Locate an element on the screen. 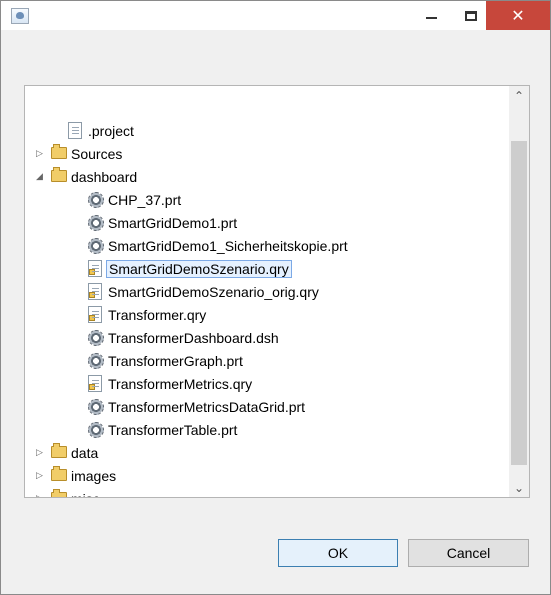 The image size is (551, 595). tree-item-label: Sources is located at coordinates (97, 154).